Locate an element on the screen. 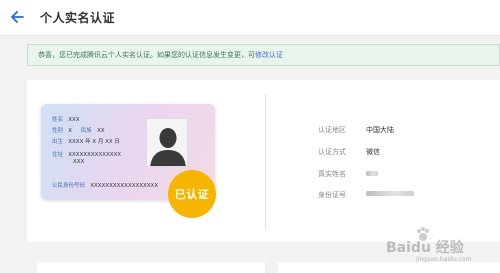 Image resolution: width=500 pixels, height=273 pixels. id-name-label: 姓名 is located at coordinates (58, 120).